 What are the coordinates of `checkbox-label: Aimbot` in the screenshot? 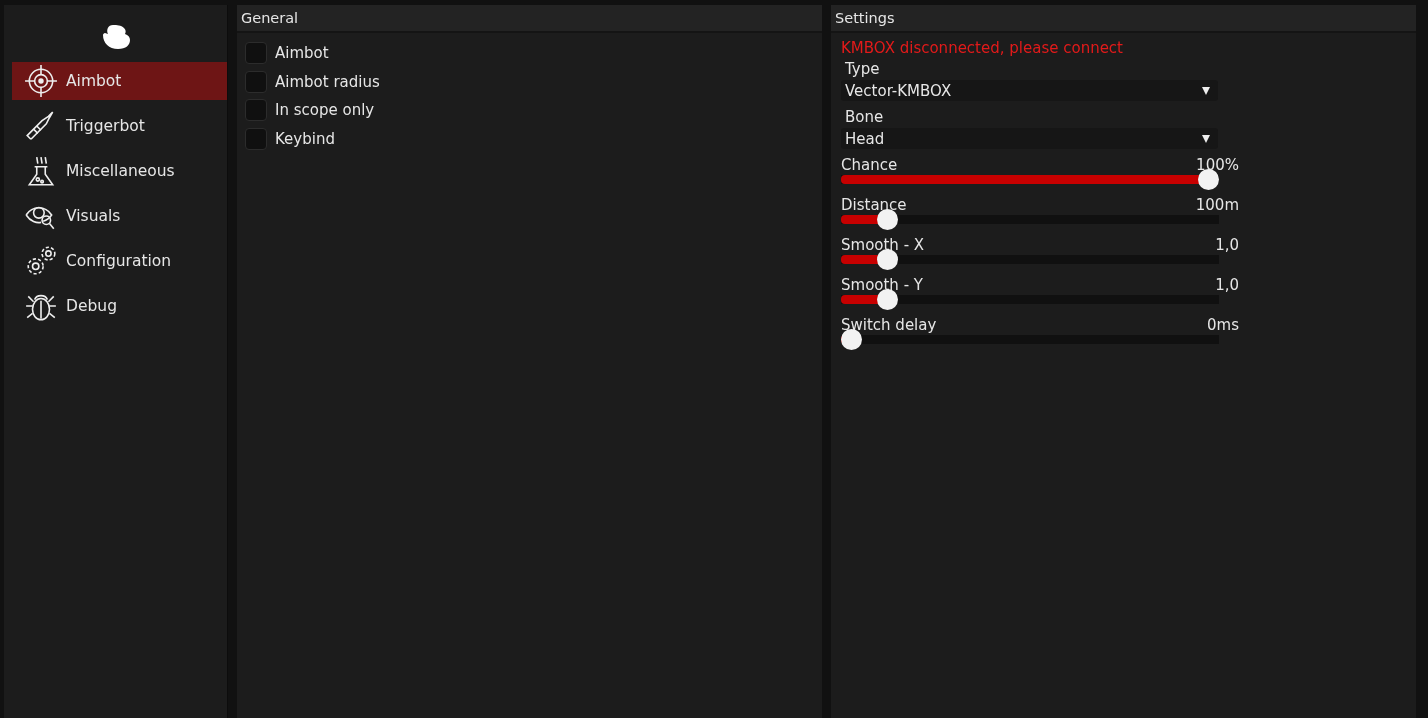 It's located at (302, 53).